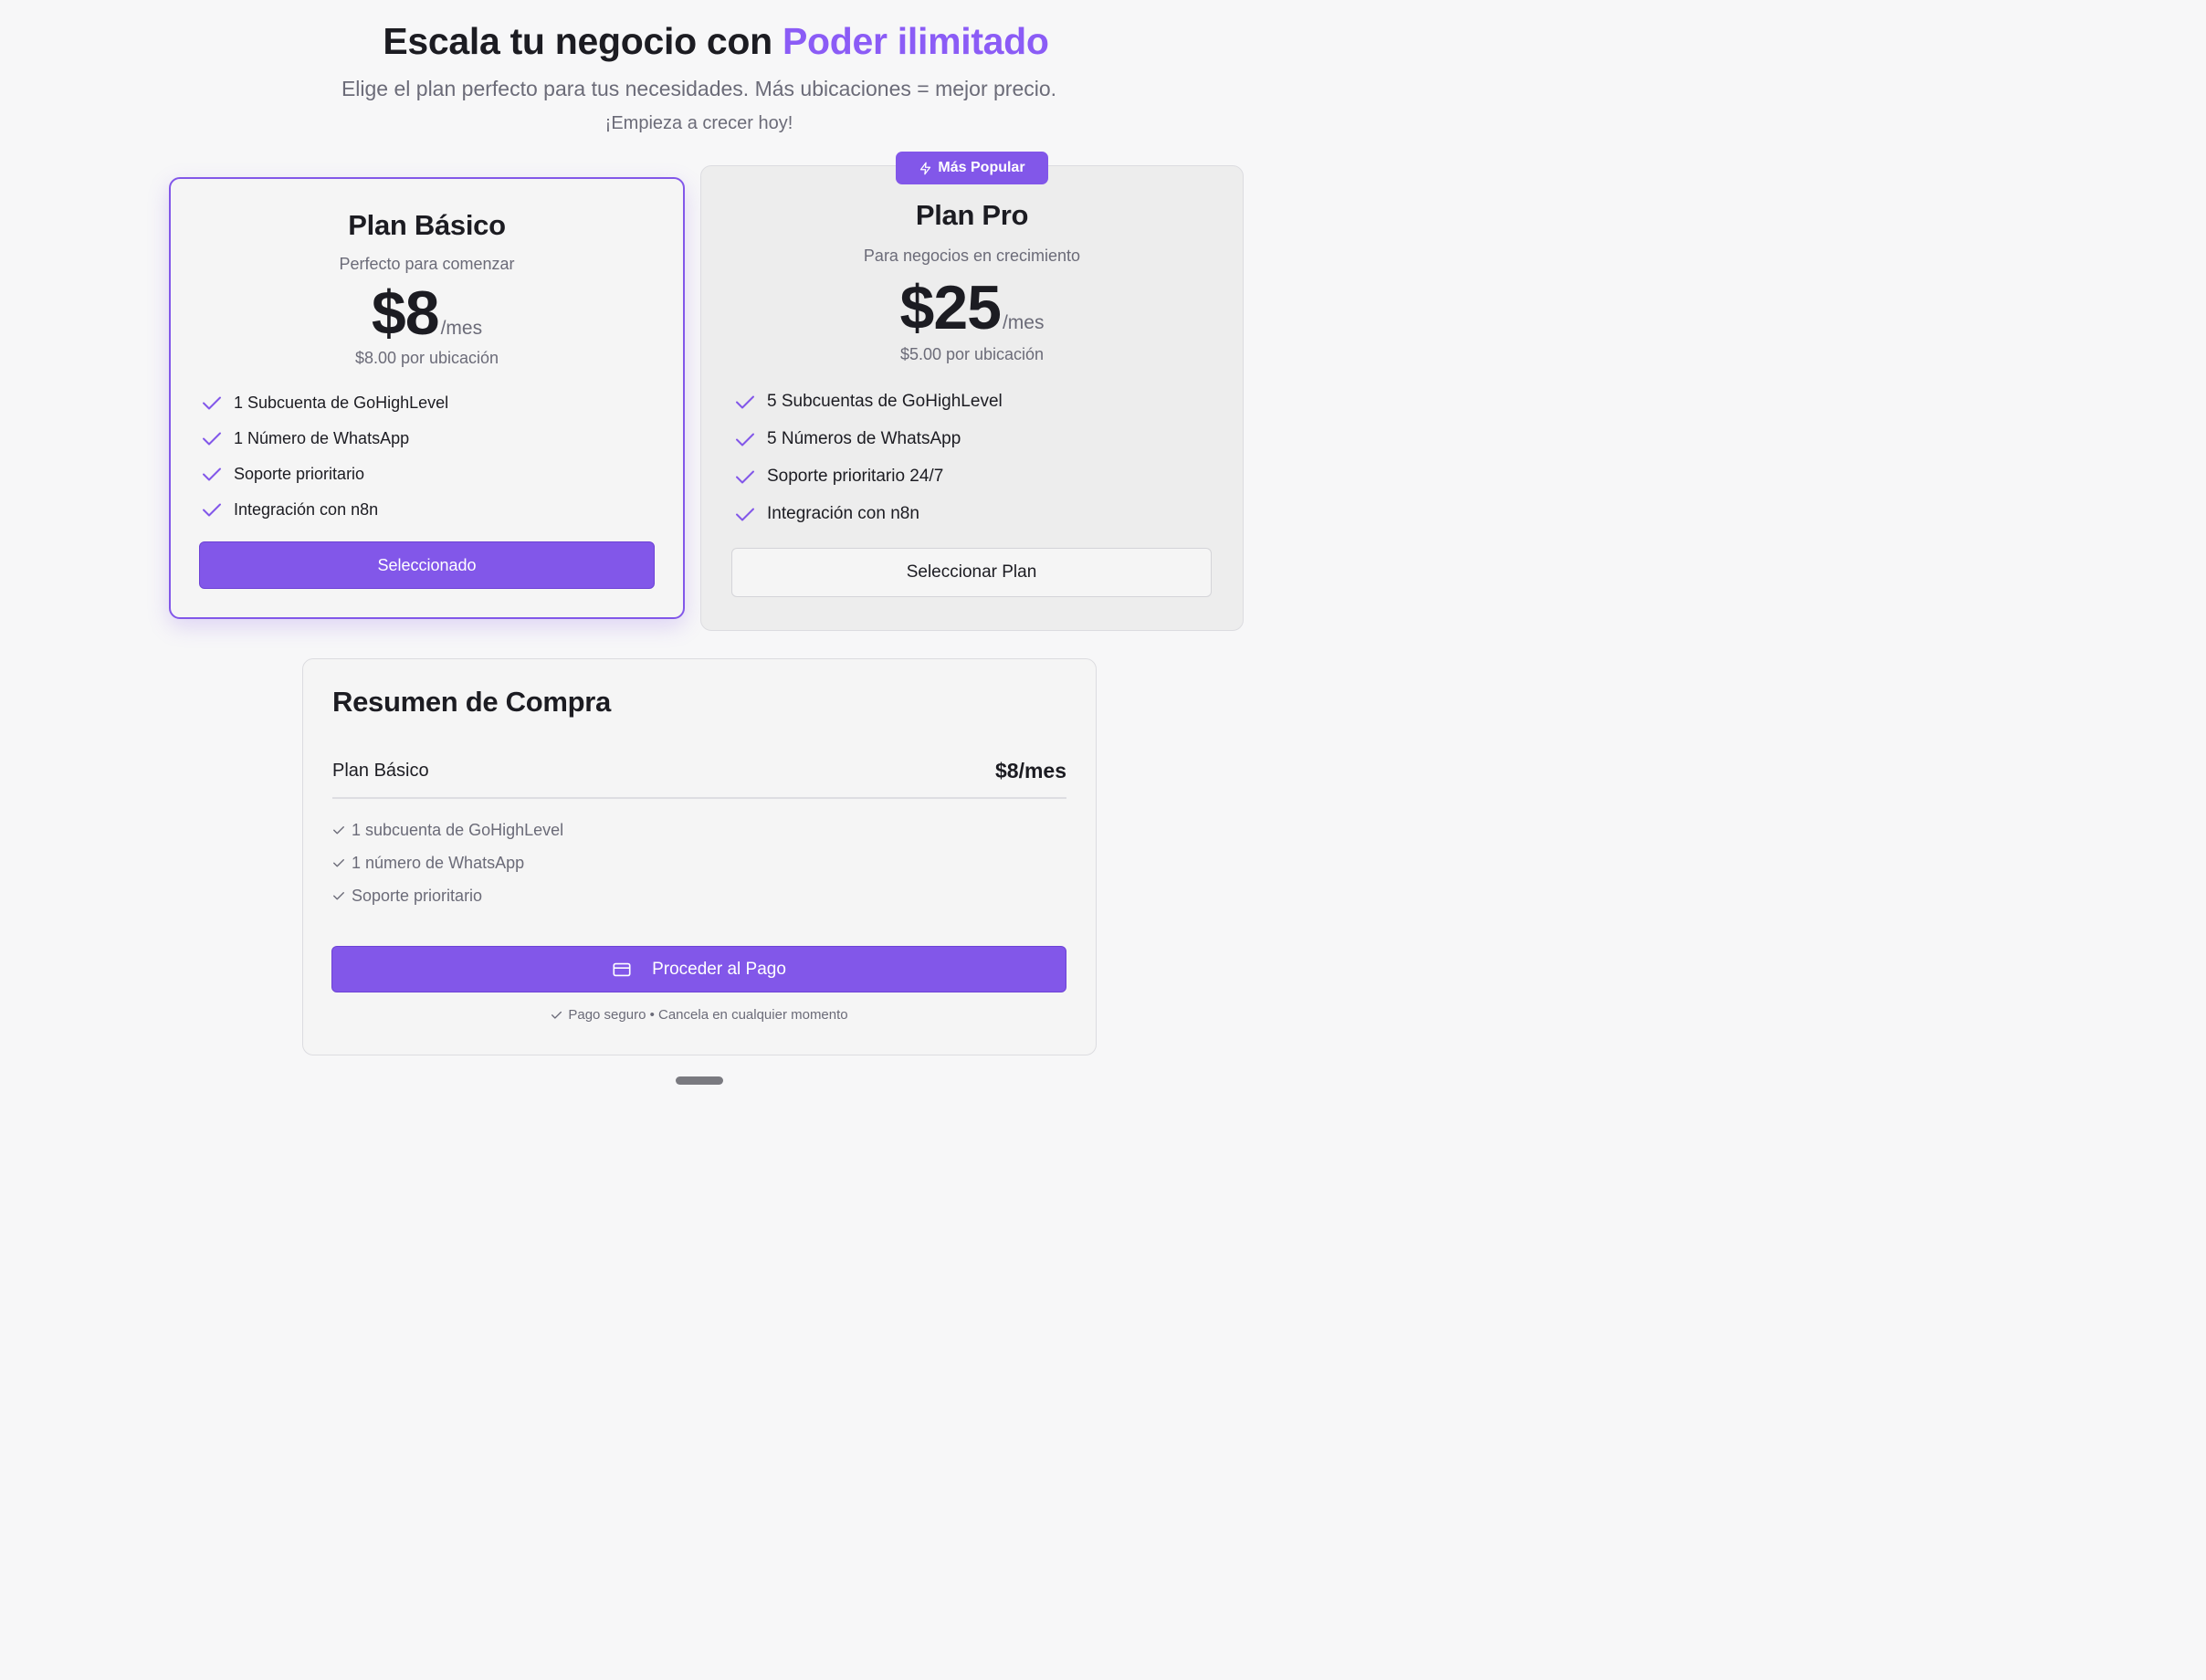 This screenshot has height=1680, width=2206. Describe the element at coordinates (300, 474) in the screenshot. I see `feature-label: Soporte prioritario` at that location.